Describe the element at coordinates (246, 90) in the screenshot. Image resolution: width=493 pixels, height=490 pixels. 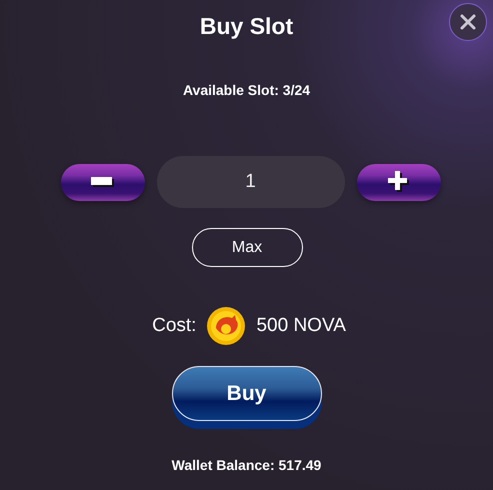
I see `available-slots-label: Available Slot: 3/24` at that location.